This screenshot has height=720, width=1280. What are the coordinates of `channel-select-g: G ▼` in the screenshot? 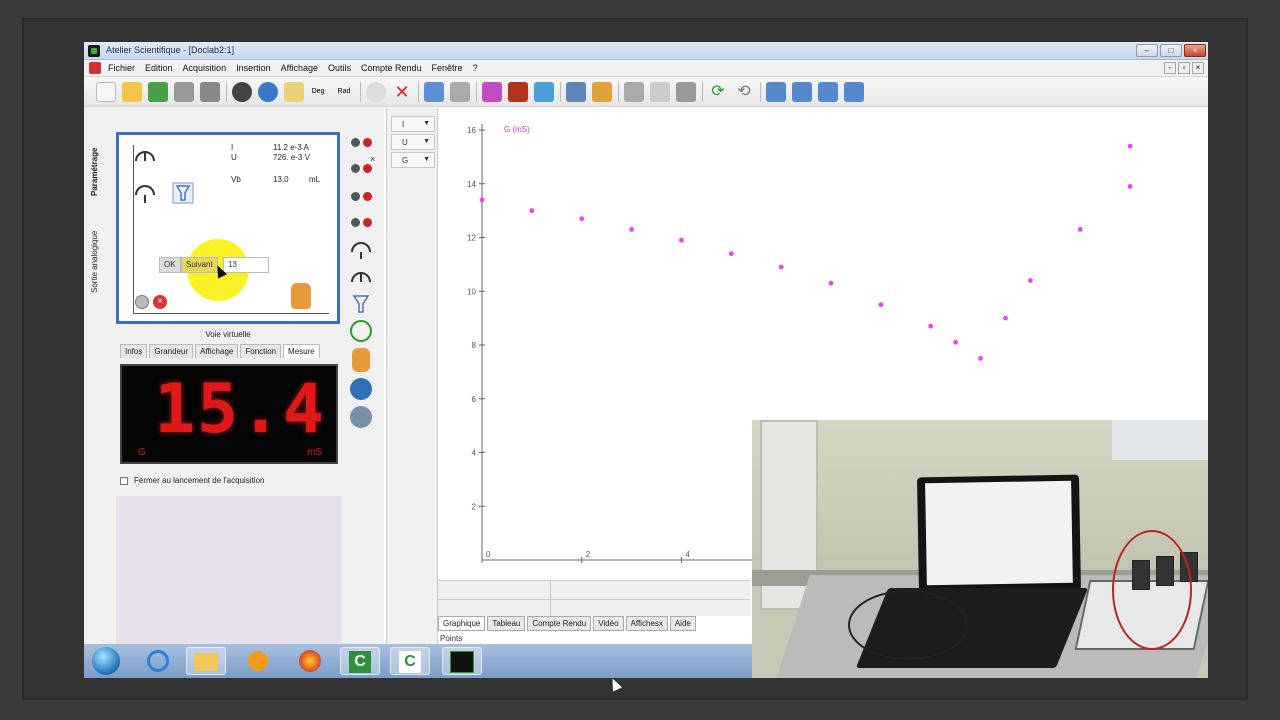 It's located at (413, 160).